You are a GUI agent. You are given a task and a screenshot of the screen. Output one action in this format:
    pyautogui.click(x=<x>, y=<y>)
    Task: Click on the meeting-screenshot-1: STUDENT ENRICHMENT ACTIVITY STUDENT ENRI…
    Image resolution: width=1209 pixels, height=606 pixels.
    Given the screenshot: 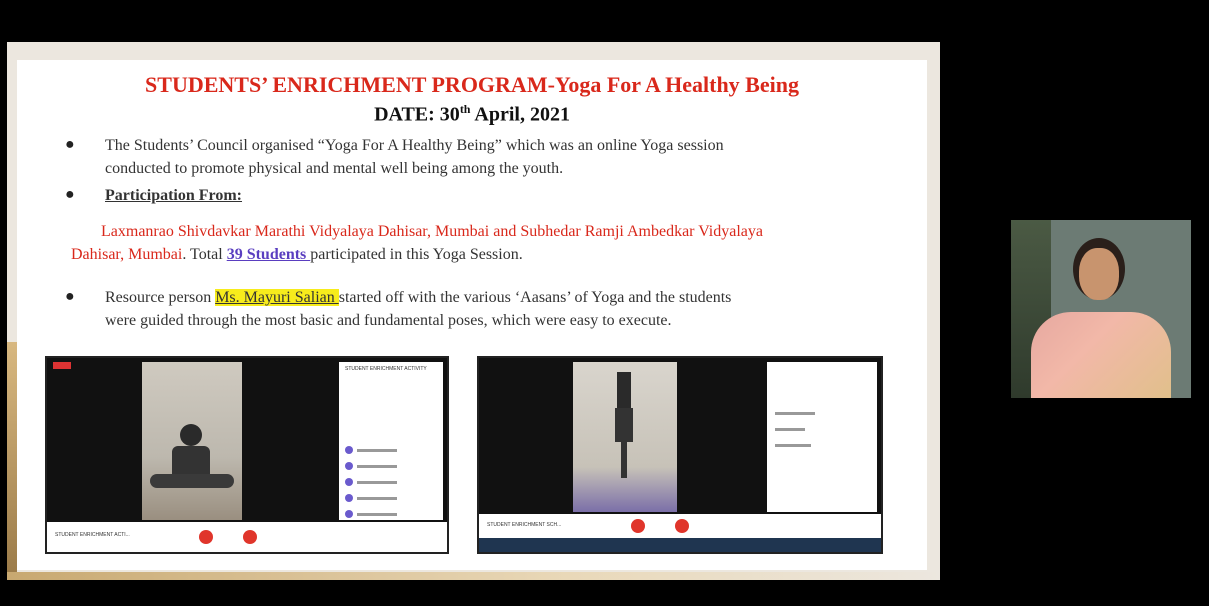 What is the action you would take?
    pyautogui.click(x=247, y=455)
    